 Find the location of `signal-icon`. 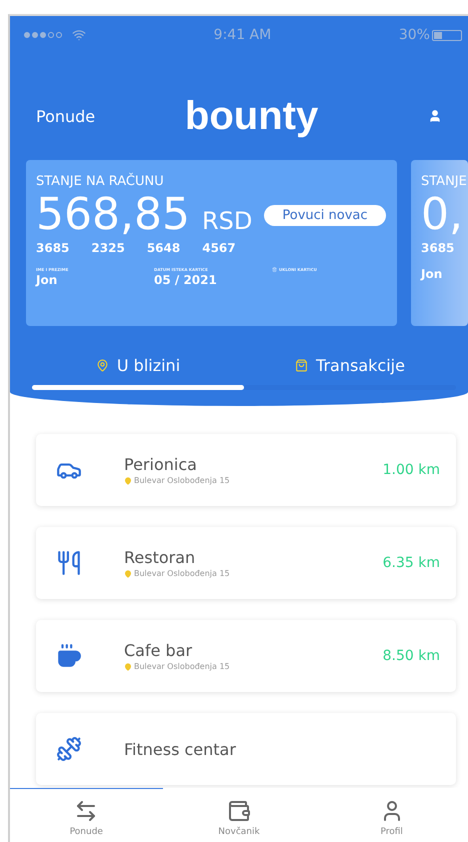

signal-icon is located at coordinates (55, 35).